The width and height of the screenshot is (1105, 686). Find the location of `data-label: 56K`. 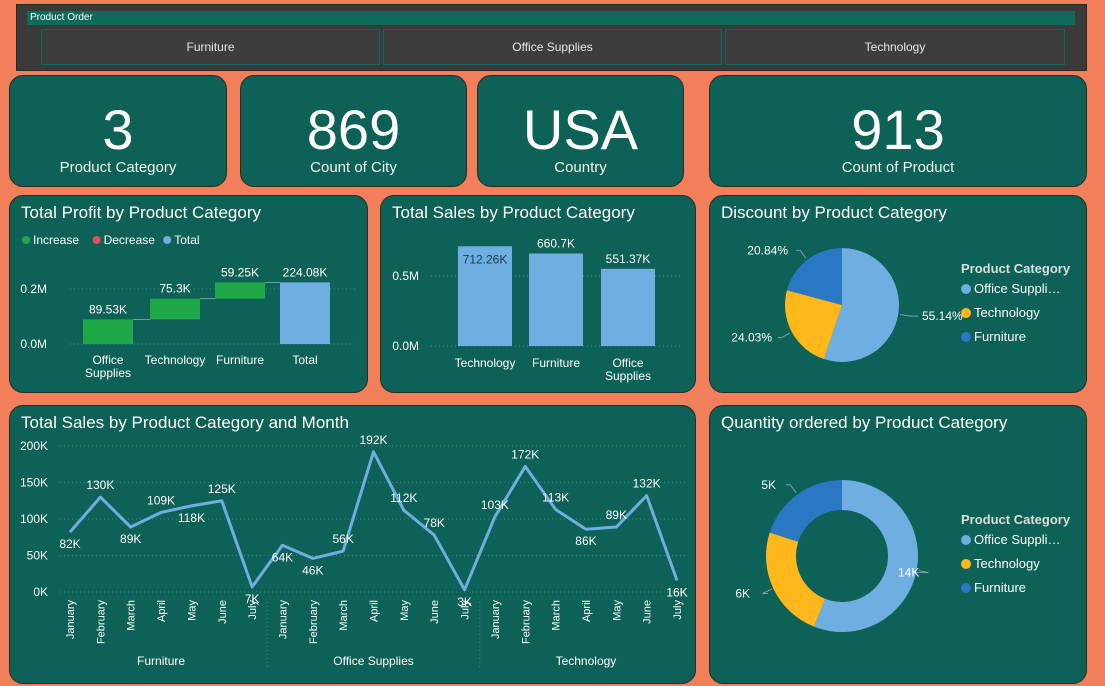

data-label: 56K is located at coordinates (342, 539).